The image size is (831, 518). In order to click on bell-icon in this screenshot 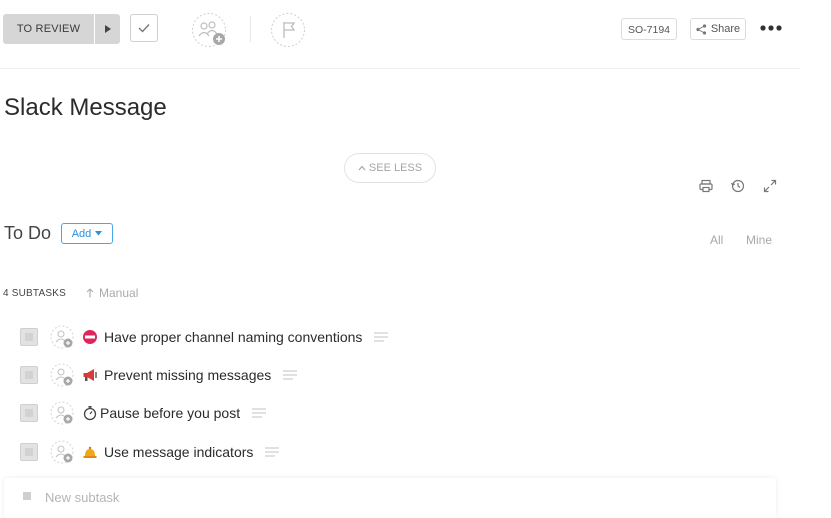, I will do `click(90, 452)`.